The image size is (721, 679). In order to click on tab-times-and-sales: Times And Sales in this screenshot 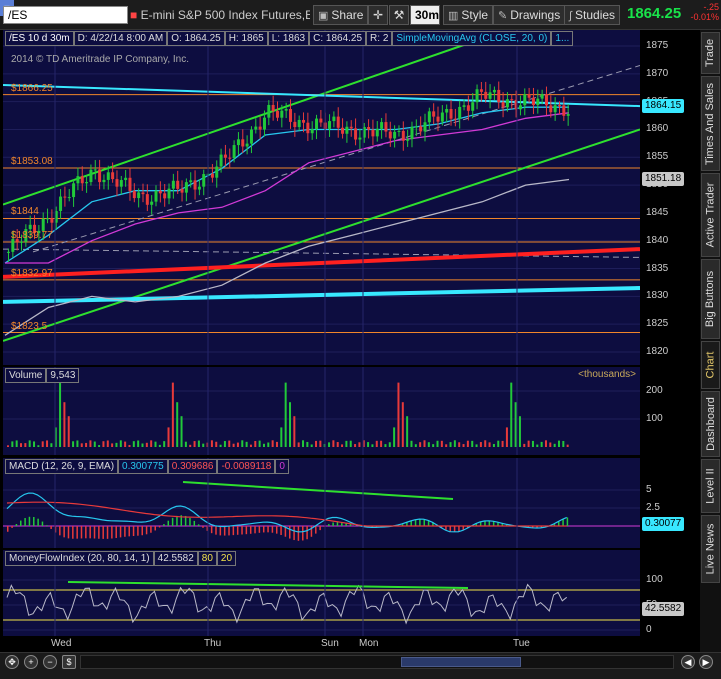, I will do `click(710, 123)`.